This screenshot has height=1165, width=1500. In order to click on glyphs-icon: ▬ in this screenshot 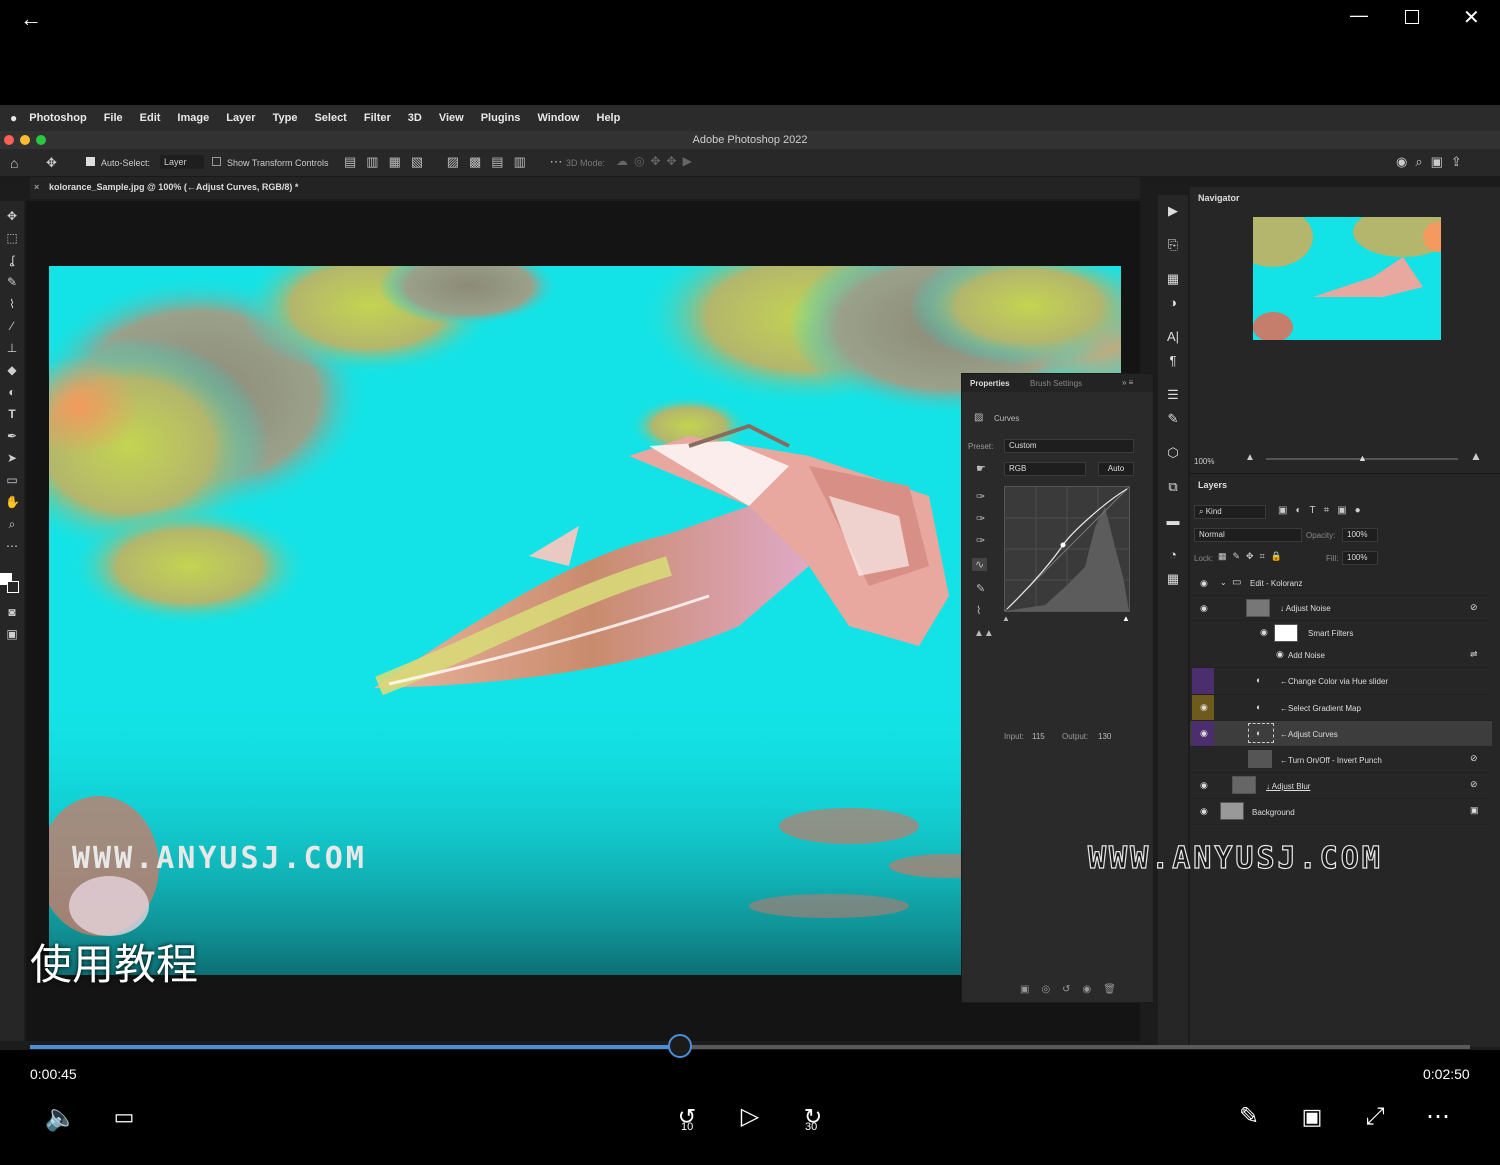, I will do `click(1173, 521)`.